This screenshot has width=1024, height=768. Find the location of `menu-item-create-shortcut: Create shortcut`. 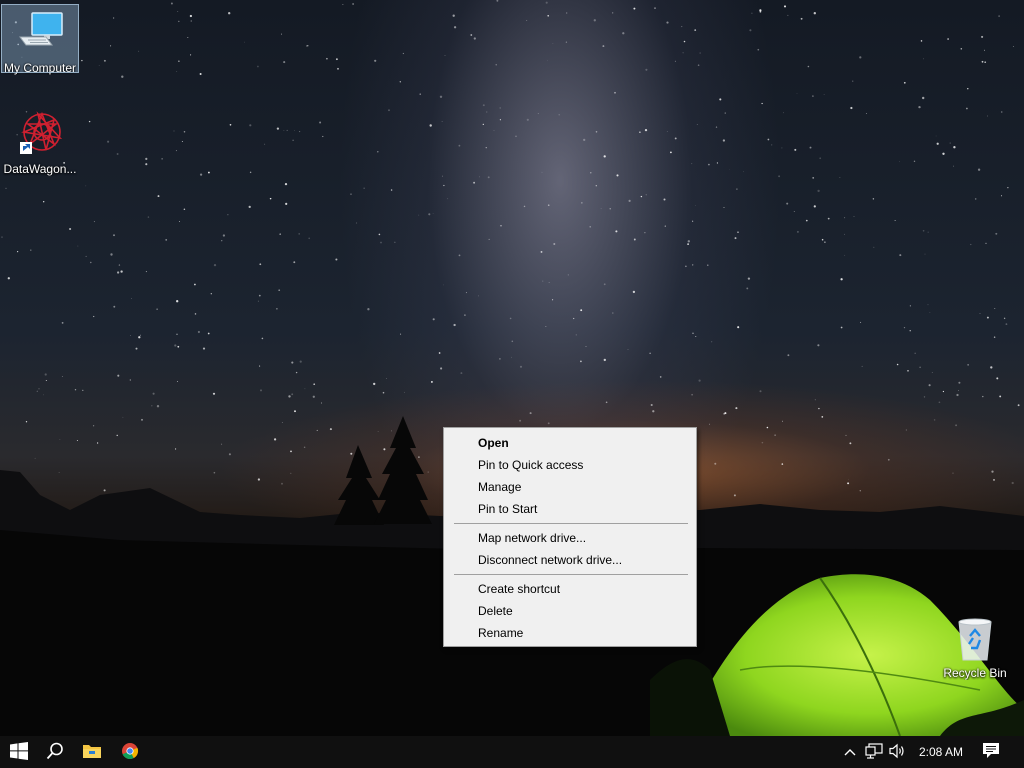

menu-item-create-shortcut: Create shortcut is located at coordinates (570, 589).